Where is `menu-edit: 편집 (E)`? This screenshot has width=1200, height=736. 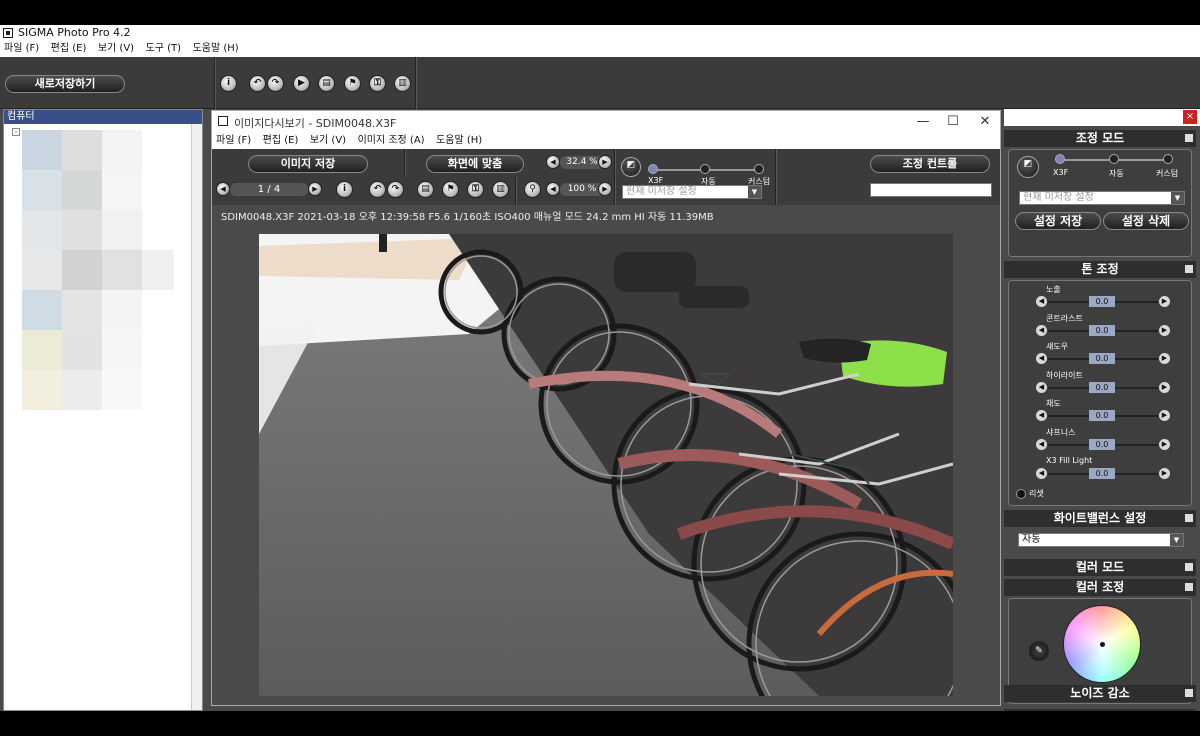
menu-edit: 편집 (E) is located at coordinates (69, 48).